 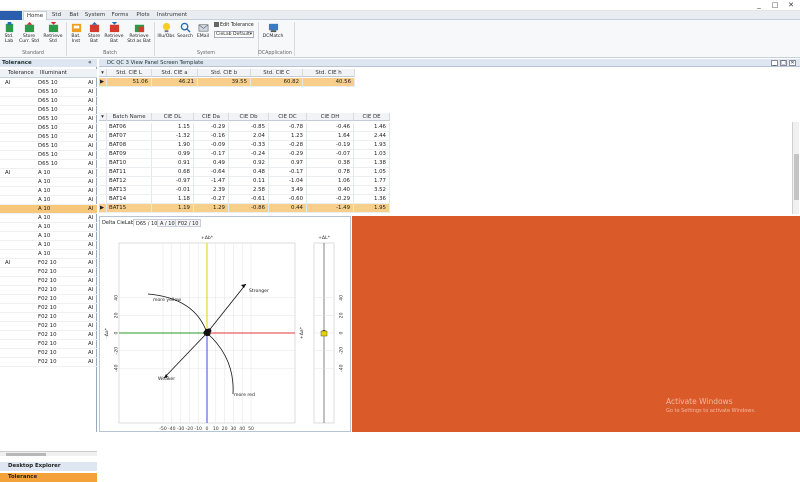 What do you see at coordinates (173, 172) in the screenshot?
I see `table-cell: 0.68` at bounding box center [173, 172].